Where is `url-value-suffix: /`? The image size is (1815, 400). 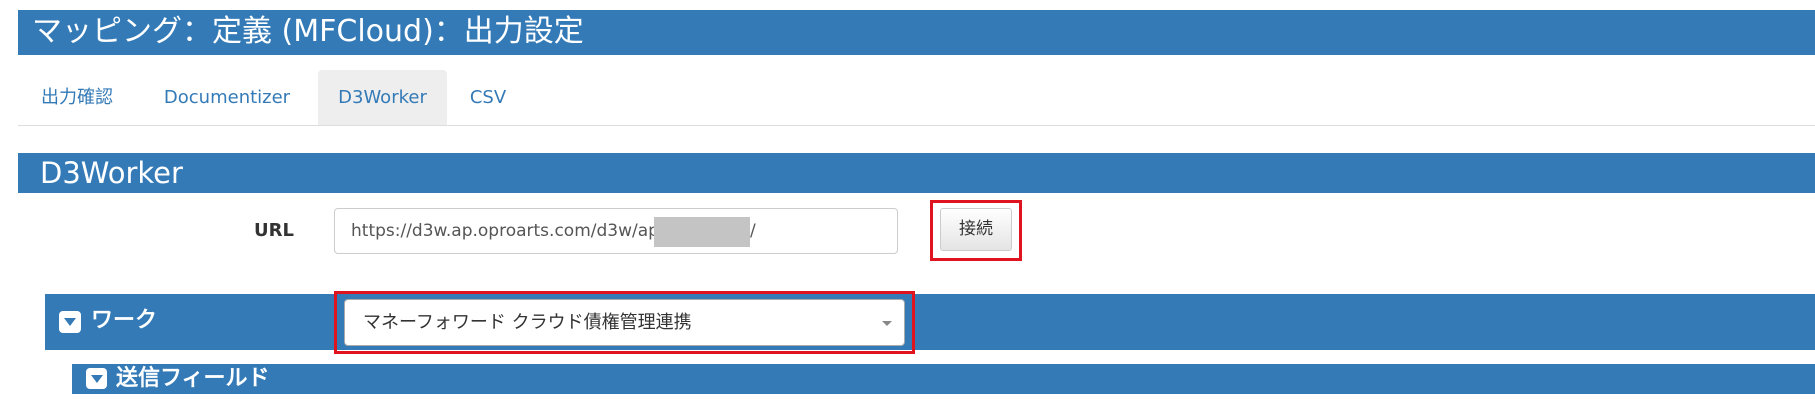
url-value-suffix: / is located at coordinates (753, 231).